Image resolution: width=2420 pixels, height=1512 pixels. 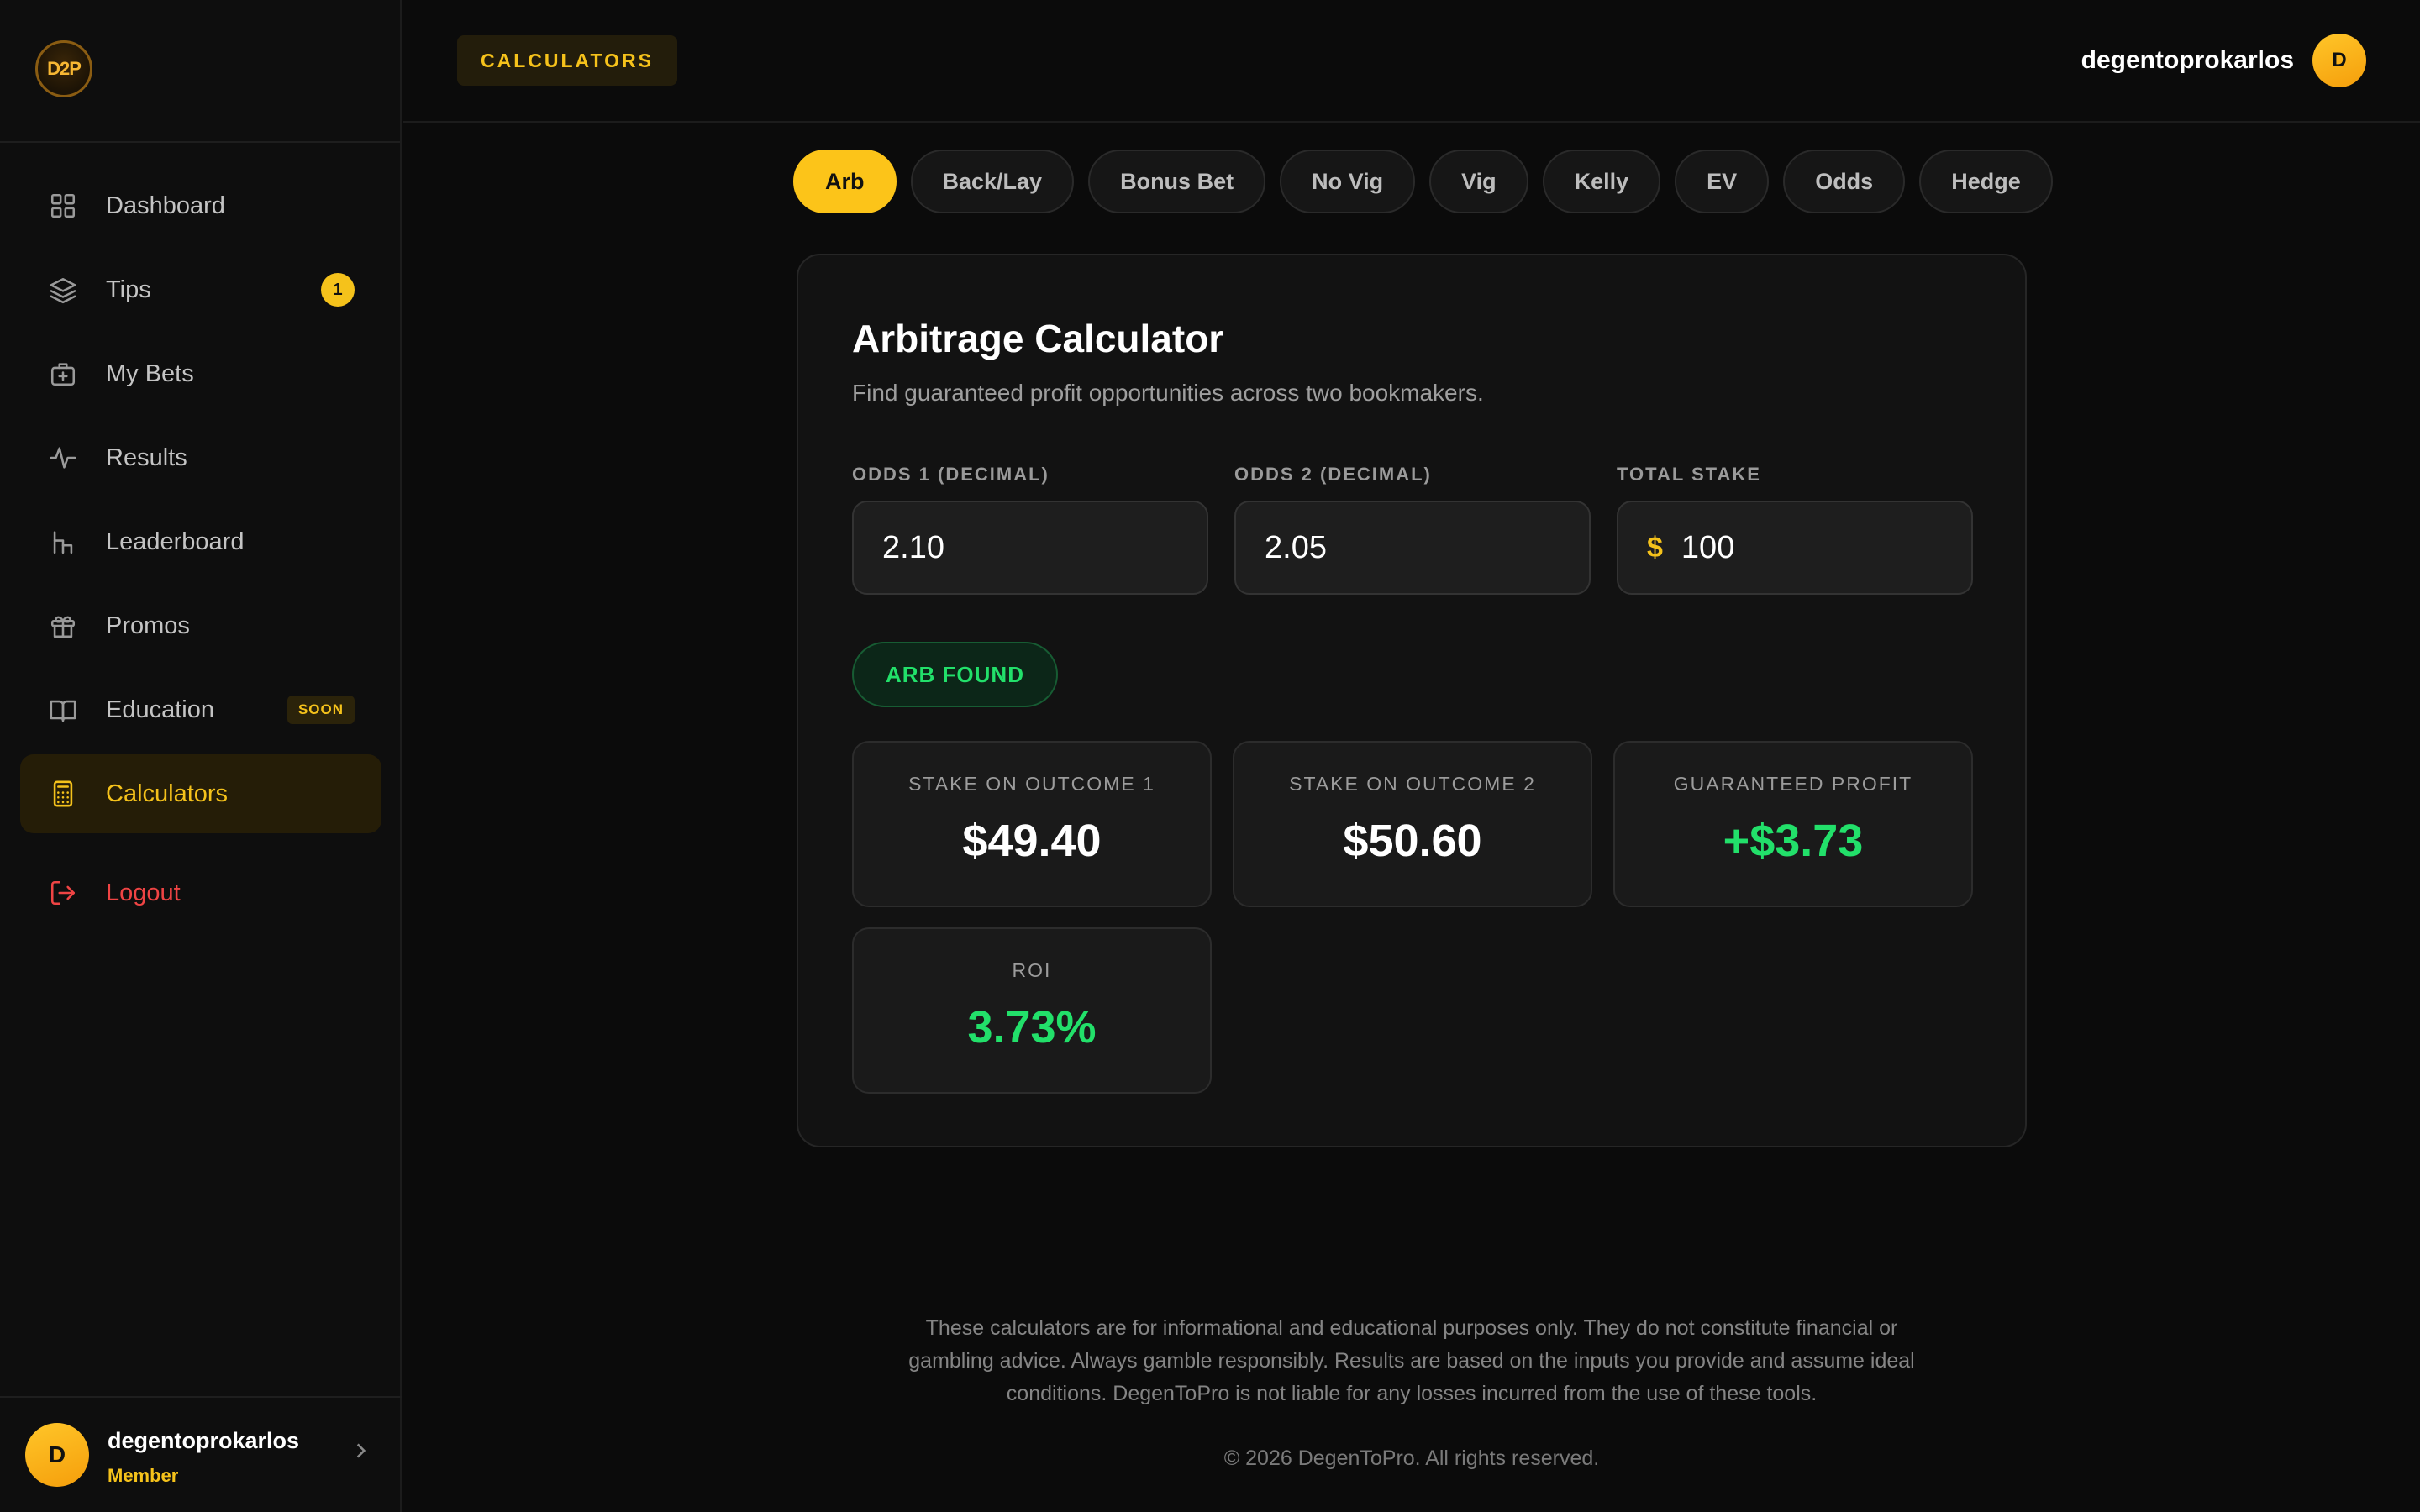 I want to click on brand-logo: D2P, so click(x=64, y=68).